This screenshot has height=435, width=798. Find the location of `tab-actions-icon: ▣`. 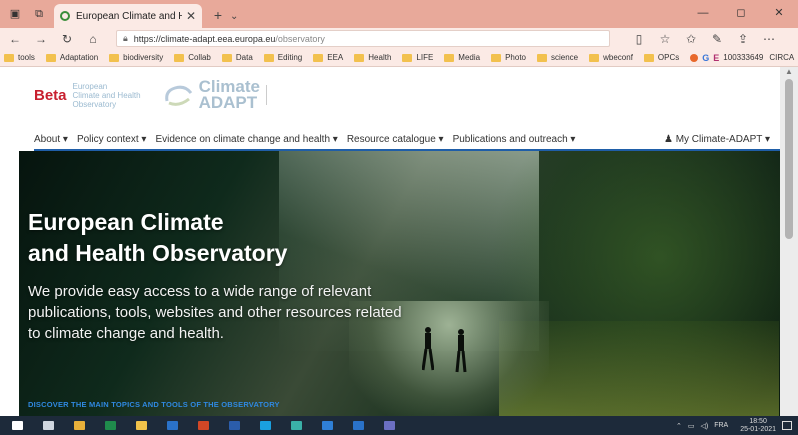

tab-actions-icon: ▣ is located at coordinates (15, 14).